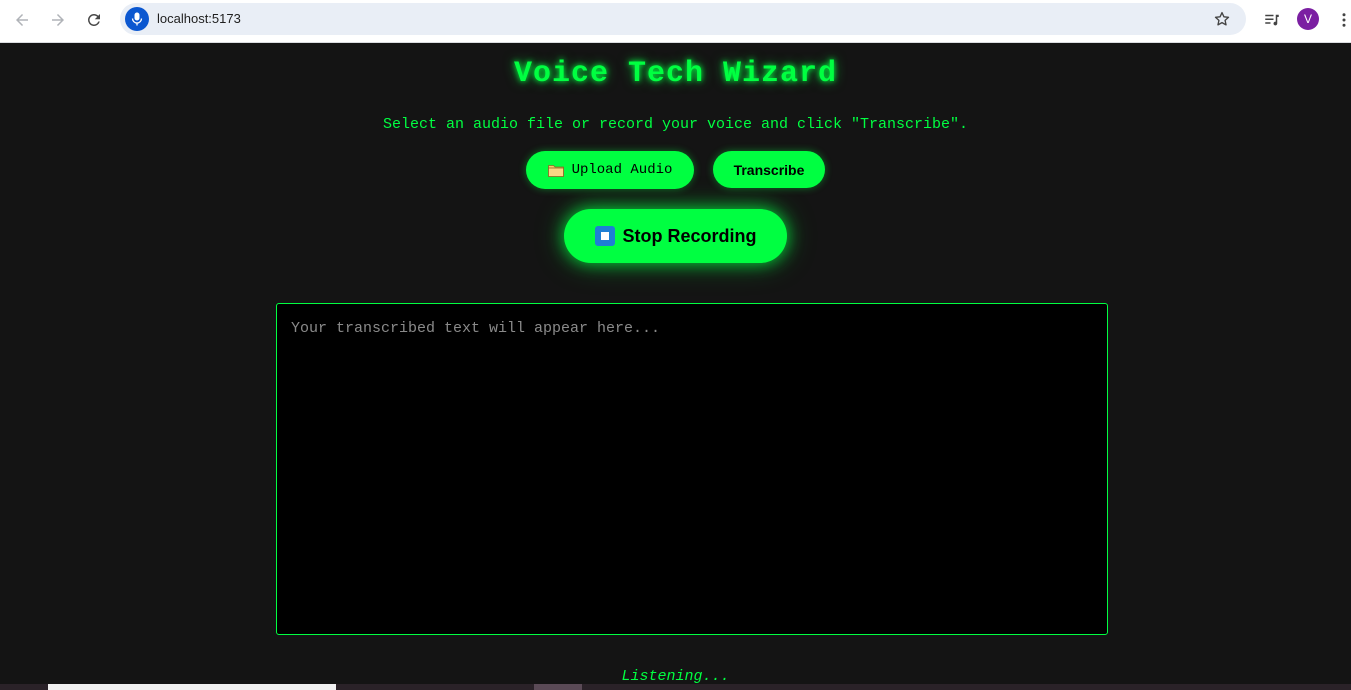  What do you see at coordinates (622, 170) in the screenshot?
I see `upload-audio-label: Upload Audio` at bounding box center [622, 170].